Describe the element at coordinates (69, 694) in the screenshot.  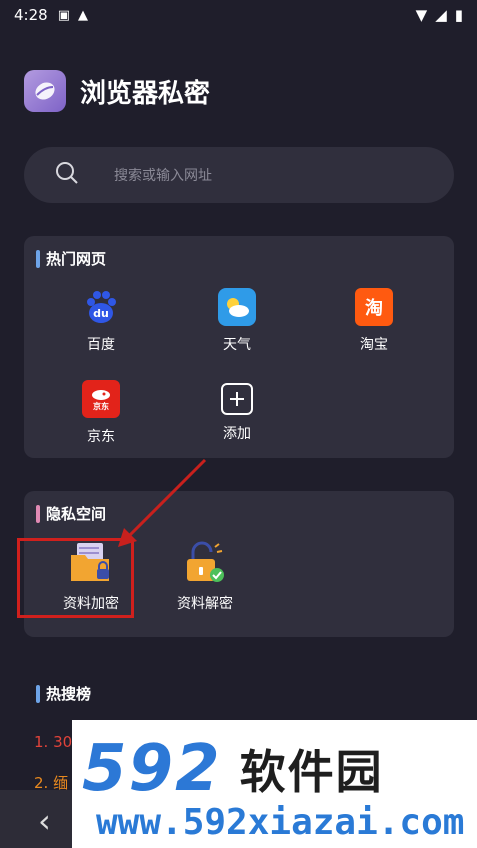
I see `hot-search-title-text: 热搜榜` at that location.